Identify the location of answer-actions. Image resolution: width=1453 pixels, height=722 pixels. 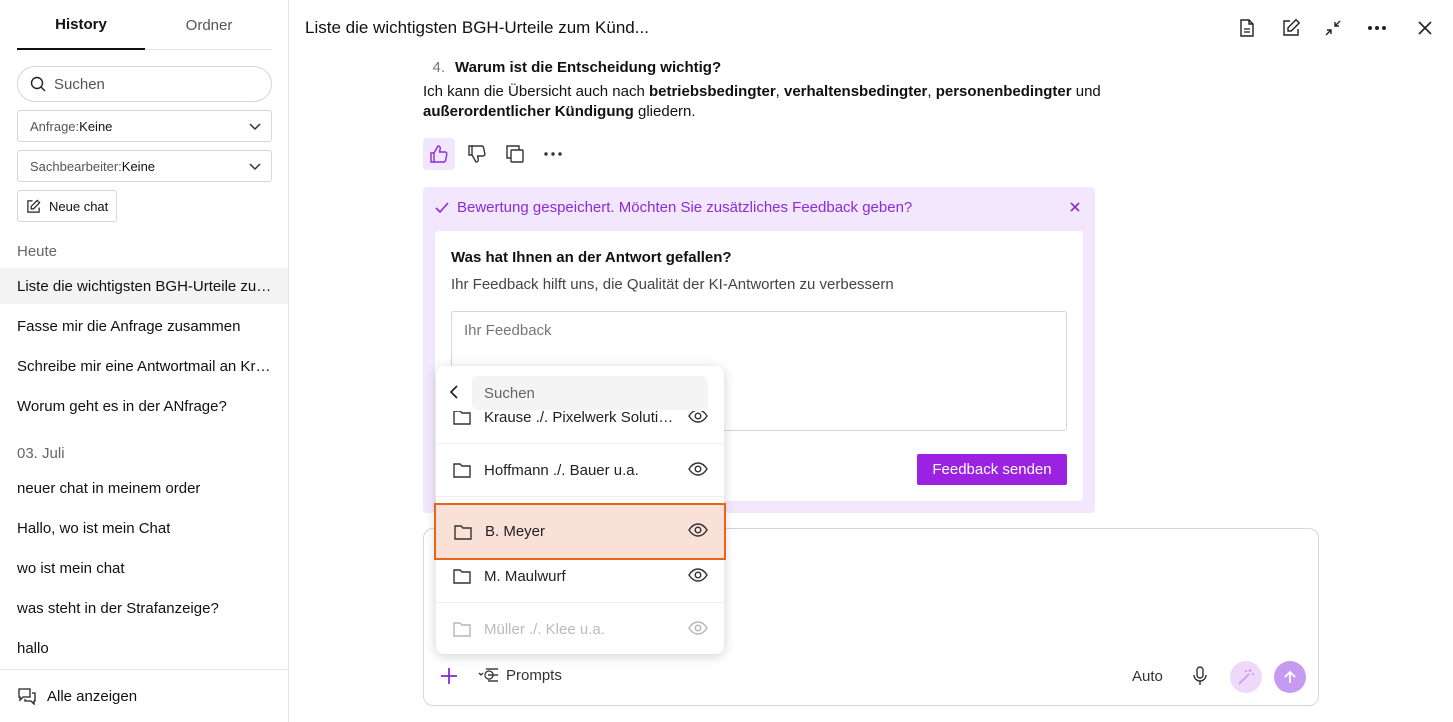
(499, 154).